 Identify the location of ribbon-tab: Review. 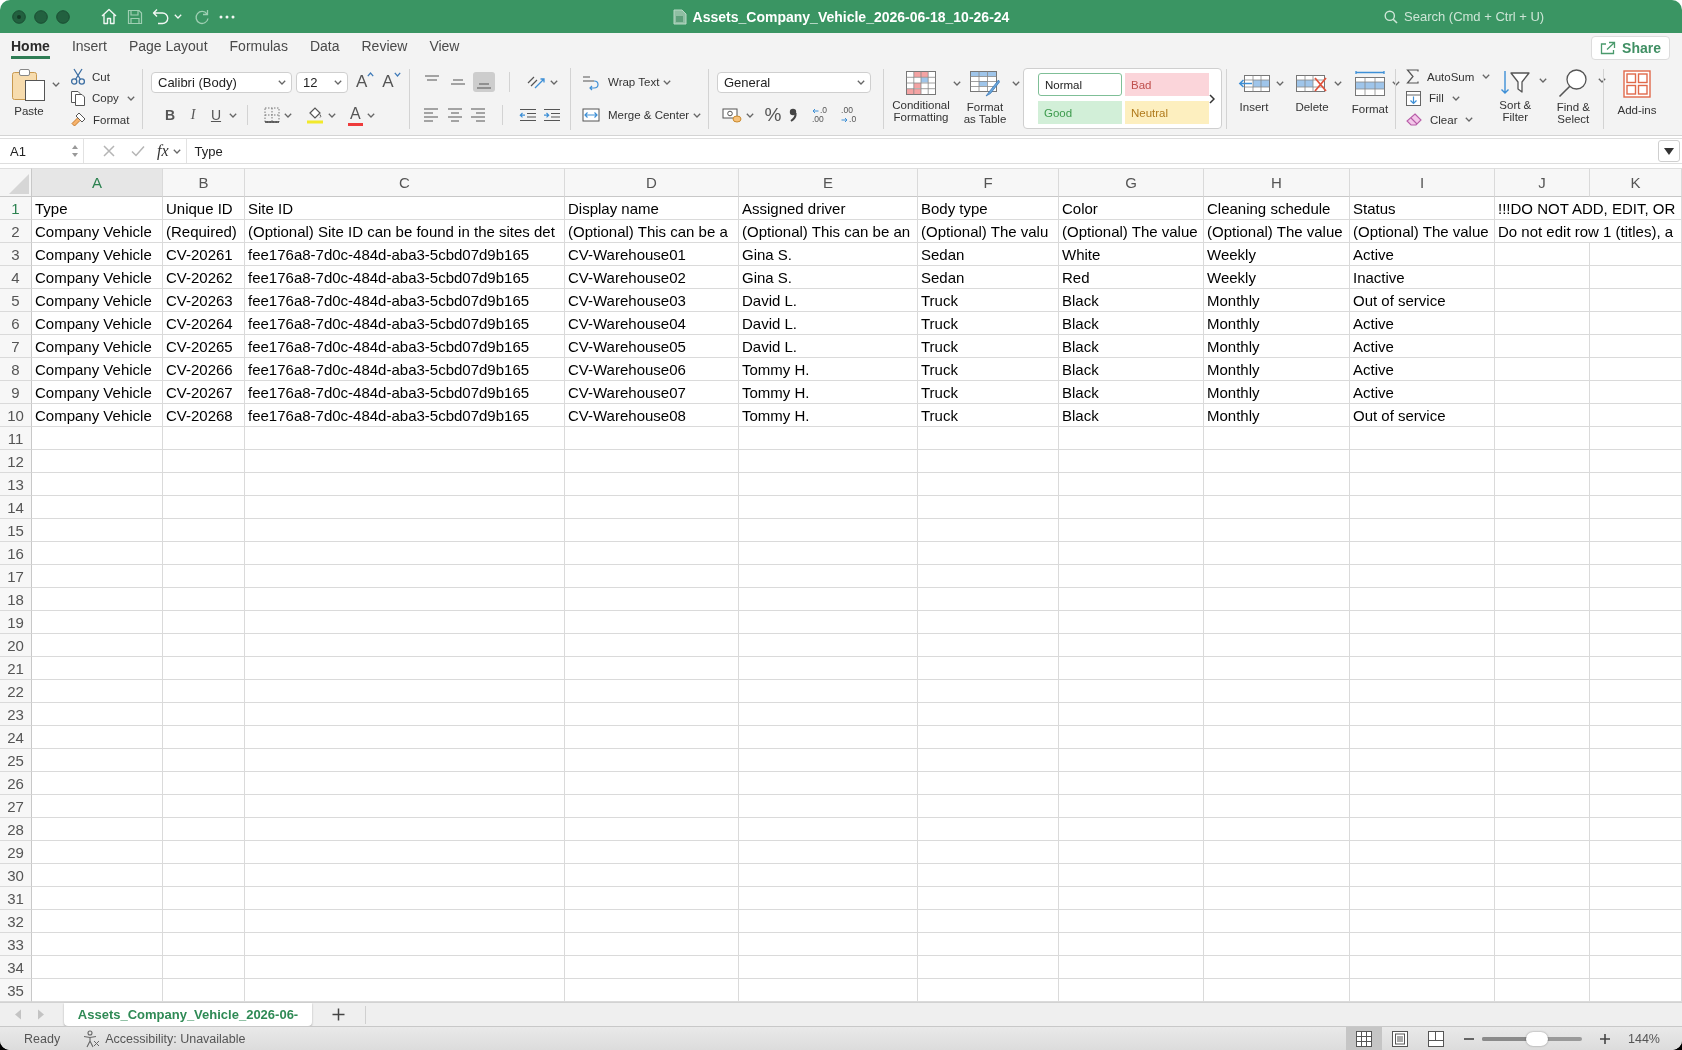
(384, 48).